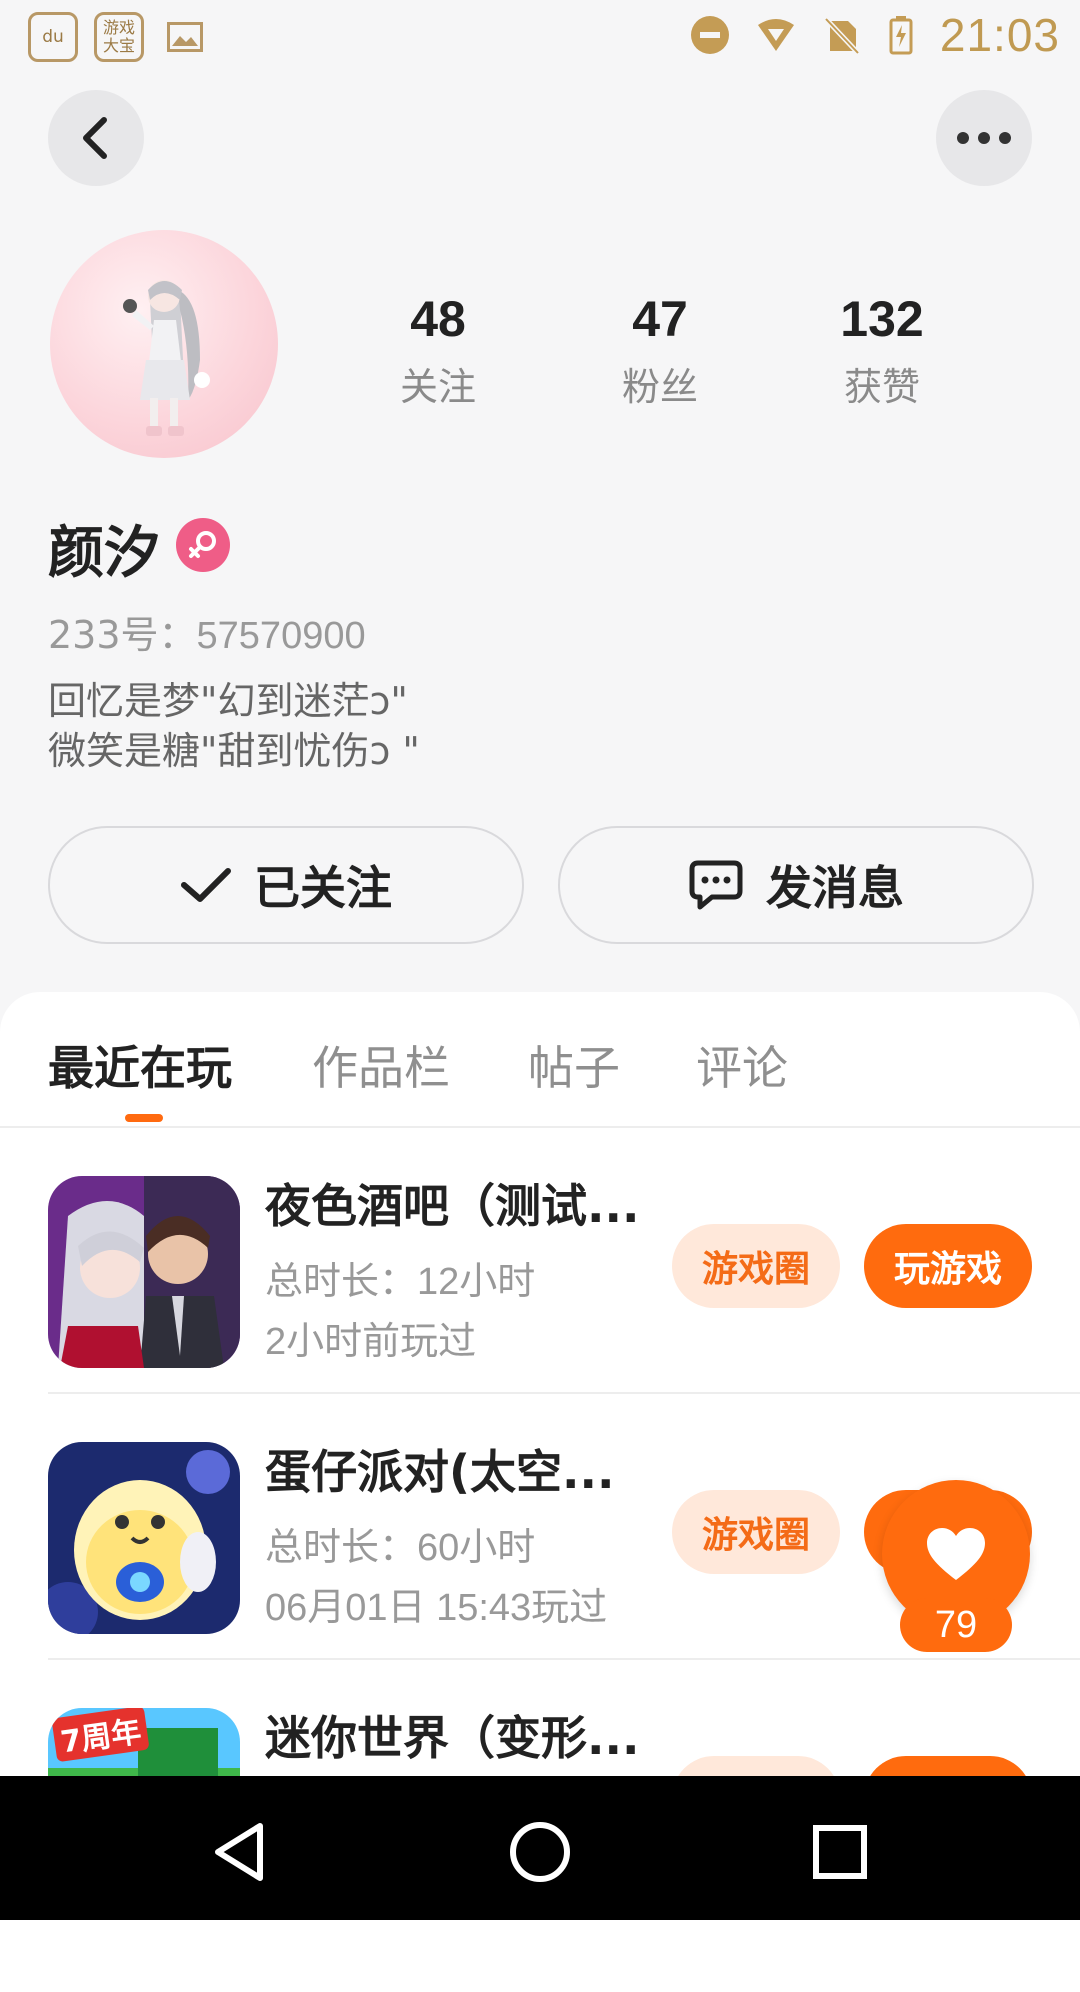  I want to click on likes-label: 获赞, so click(881, 387).